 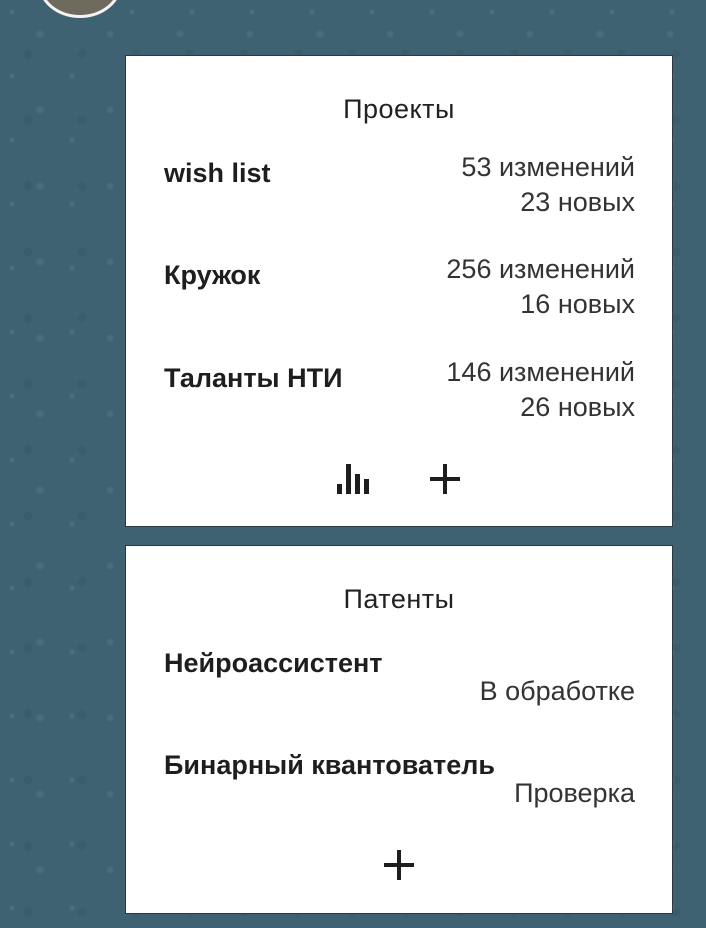 I want to click on project-stats: 146 изменений 26 новых, so click(x=540, y=390).